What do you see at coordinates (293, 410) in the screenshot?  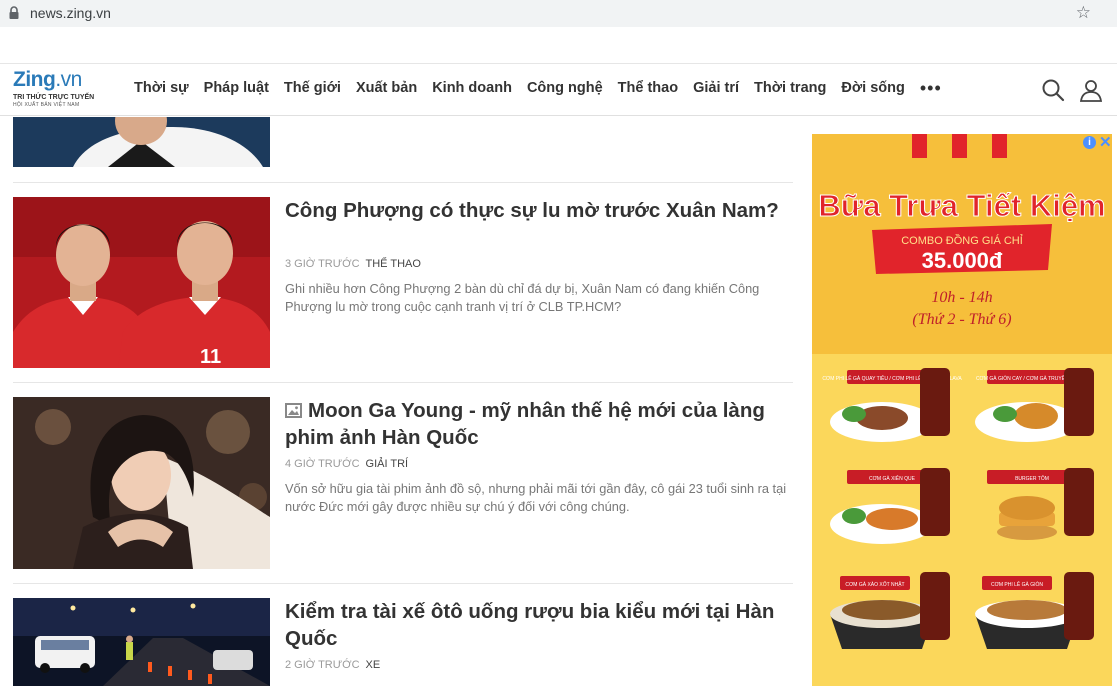 I see `photo-gallery-icon` at bounding box center [293, 410].